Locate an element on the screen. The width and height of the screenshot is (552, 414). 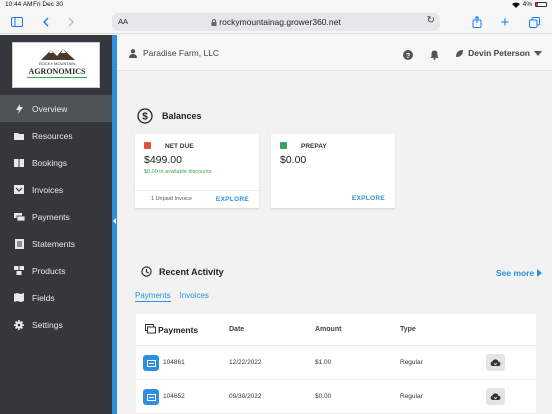
payment-date: 09/30/2022 is located at coordinates (245, 396).